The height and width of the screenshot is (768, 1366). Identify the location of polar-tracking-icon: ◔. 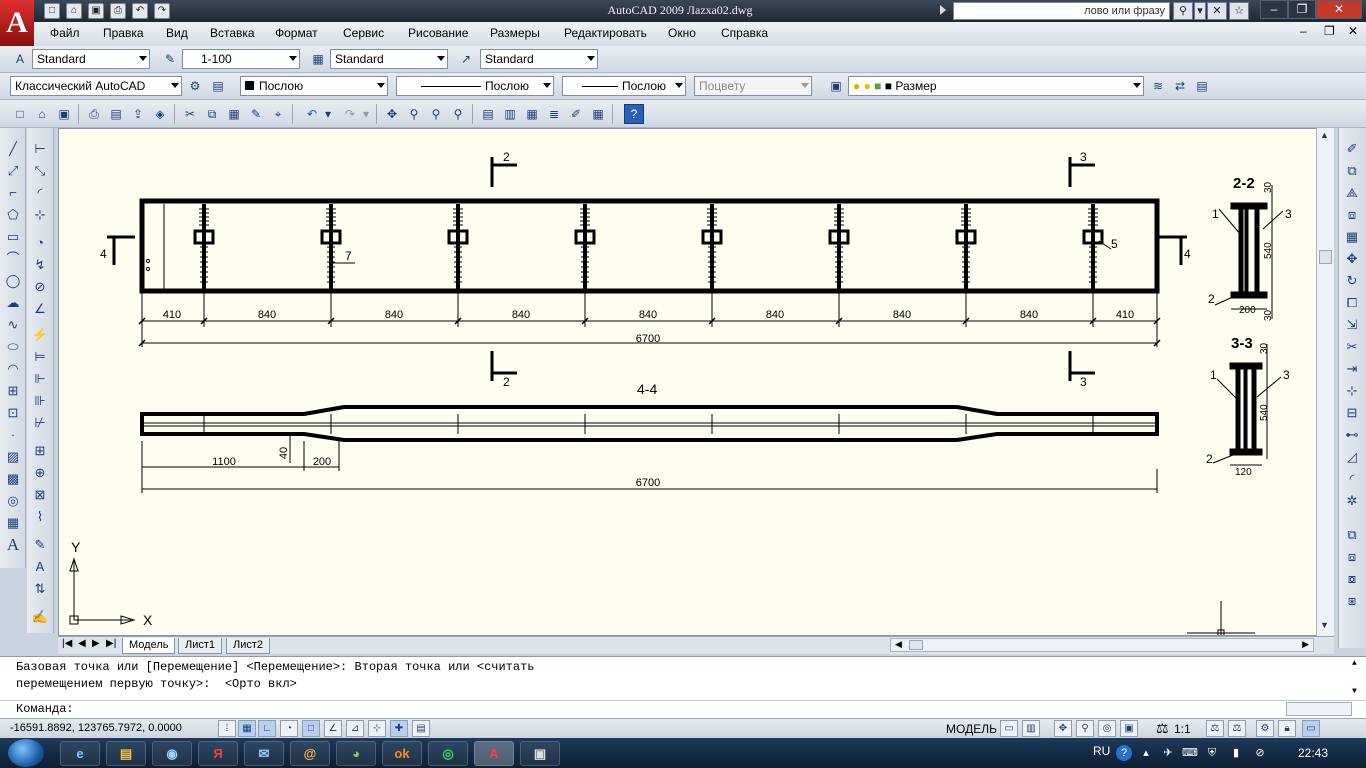
(289, 728).